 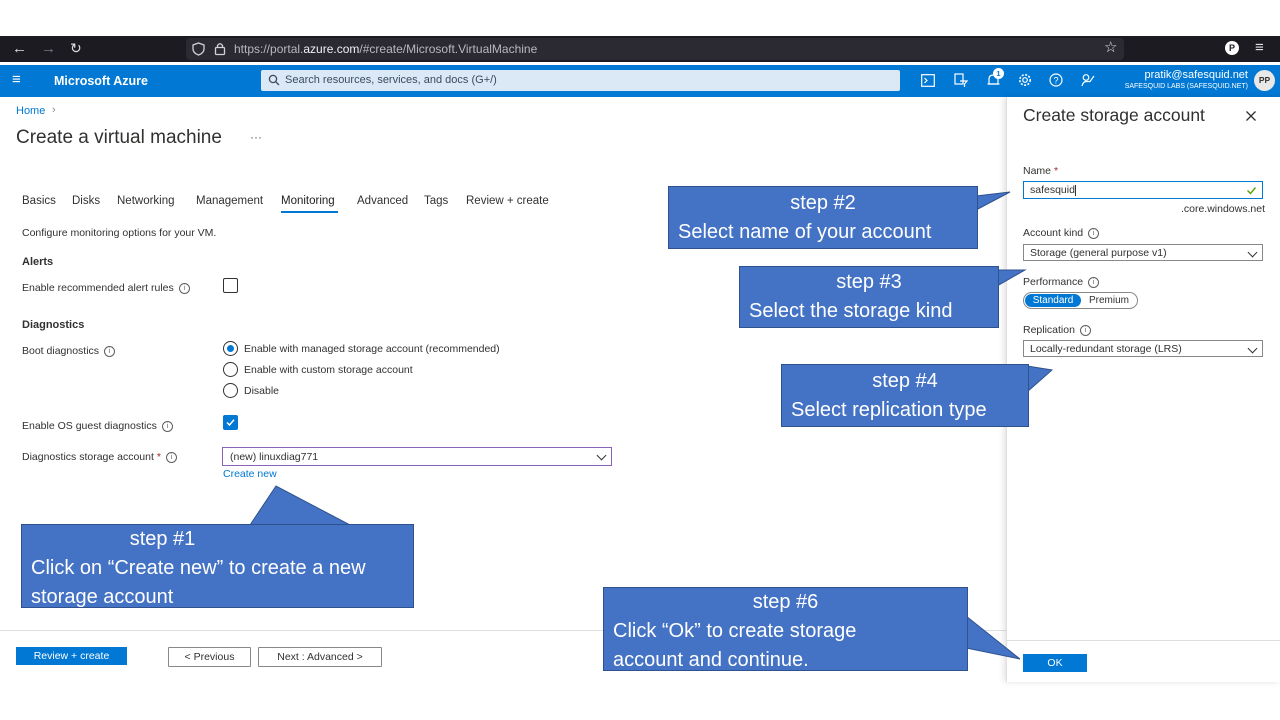 I want to click on panel-title: Create storage account, so click(x=1114, y=115).